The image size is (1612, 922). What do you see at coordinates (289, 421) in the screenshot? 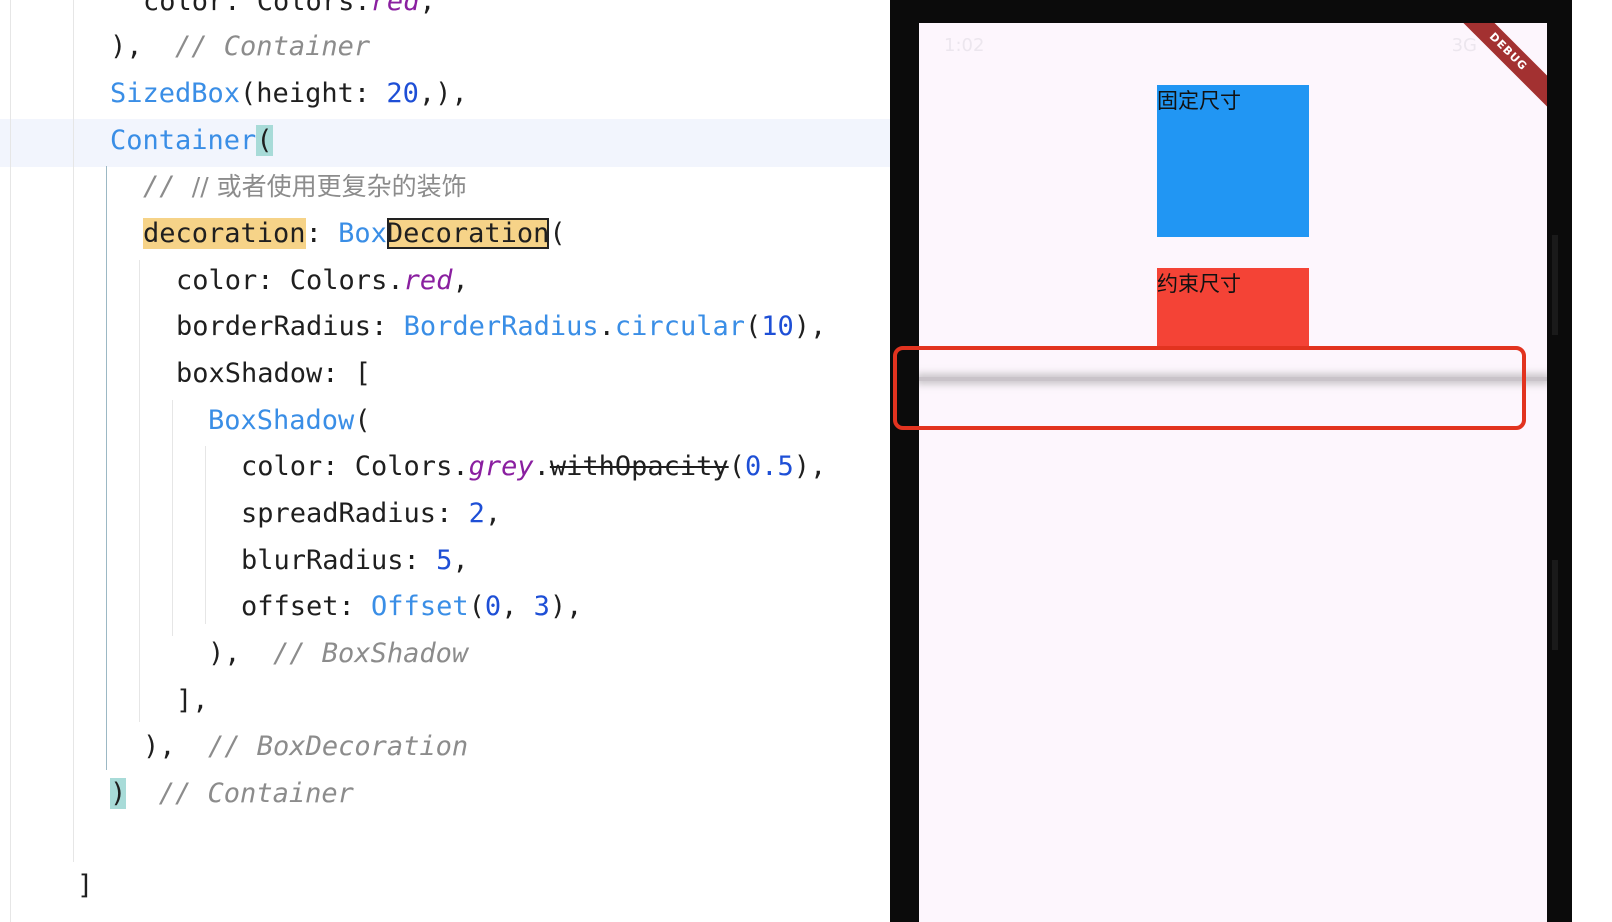
I see `code-line: BoxShadow(` at bounding box center [289, 421].